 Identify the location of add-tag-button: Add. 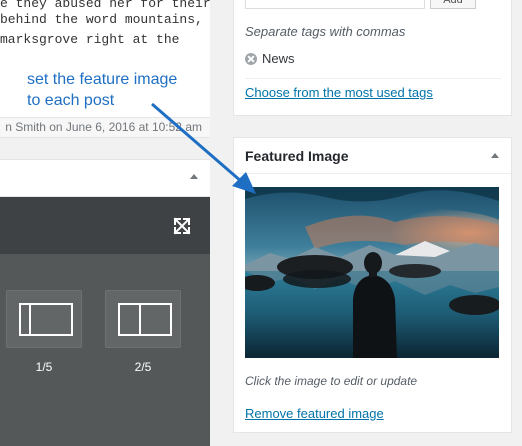
(453, 4).